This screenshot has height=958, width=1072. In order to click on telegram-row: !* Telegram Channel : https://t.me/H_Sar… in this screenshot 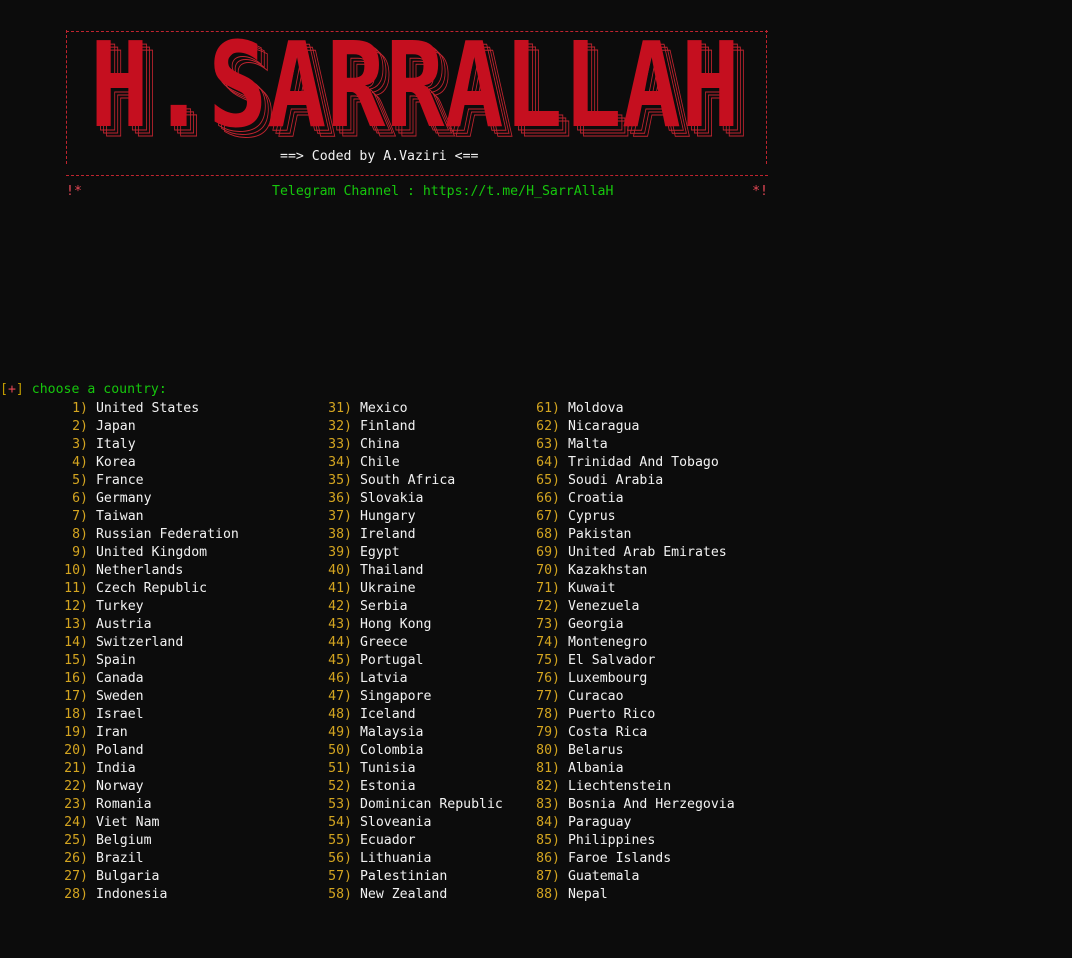, I will do `click(417, 193)`.